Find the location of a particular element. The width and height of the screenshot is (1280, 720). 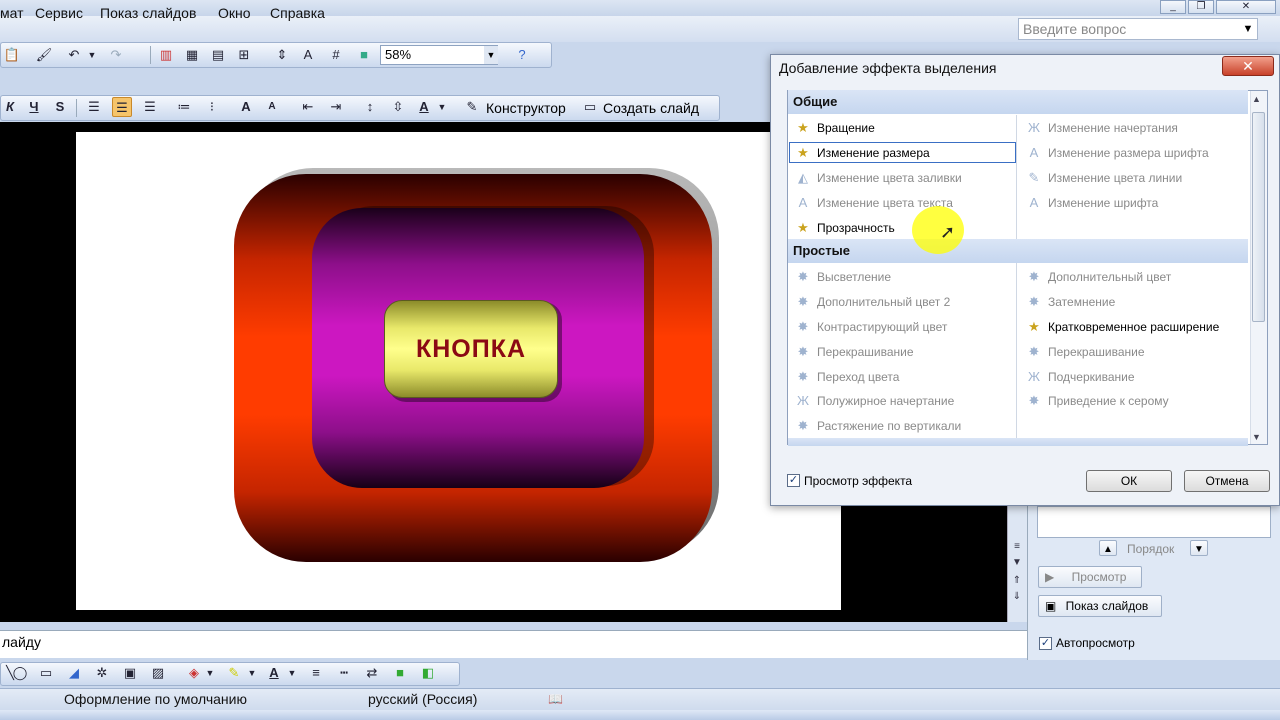

font-color-icon: A is located at coordinates (424, 107).